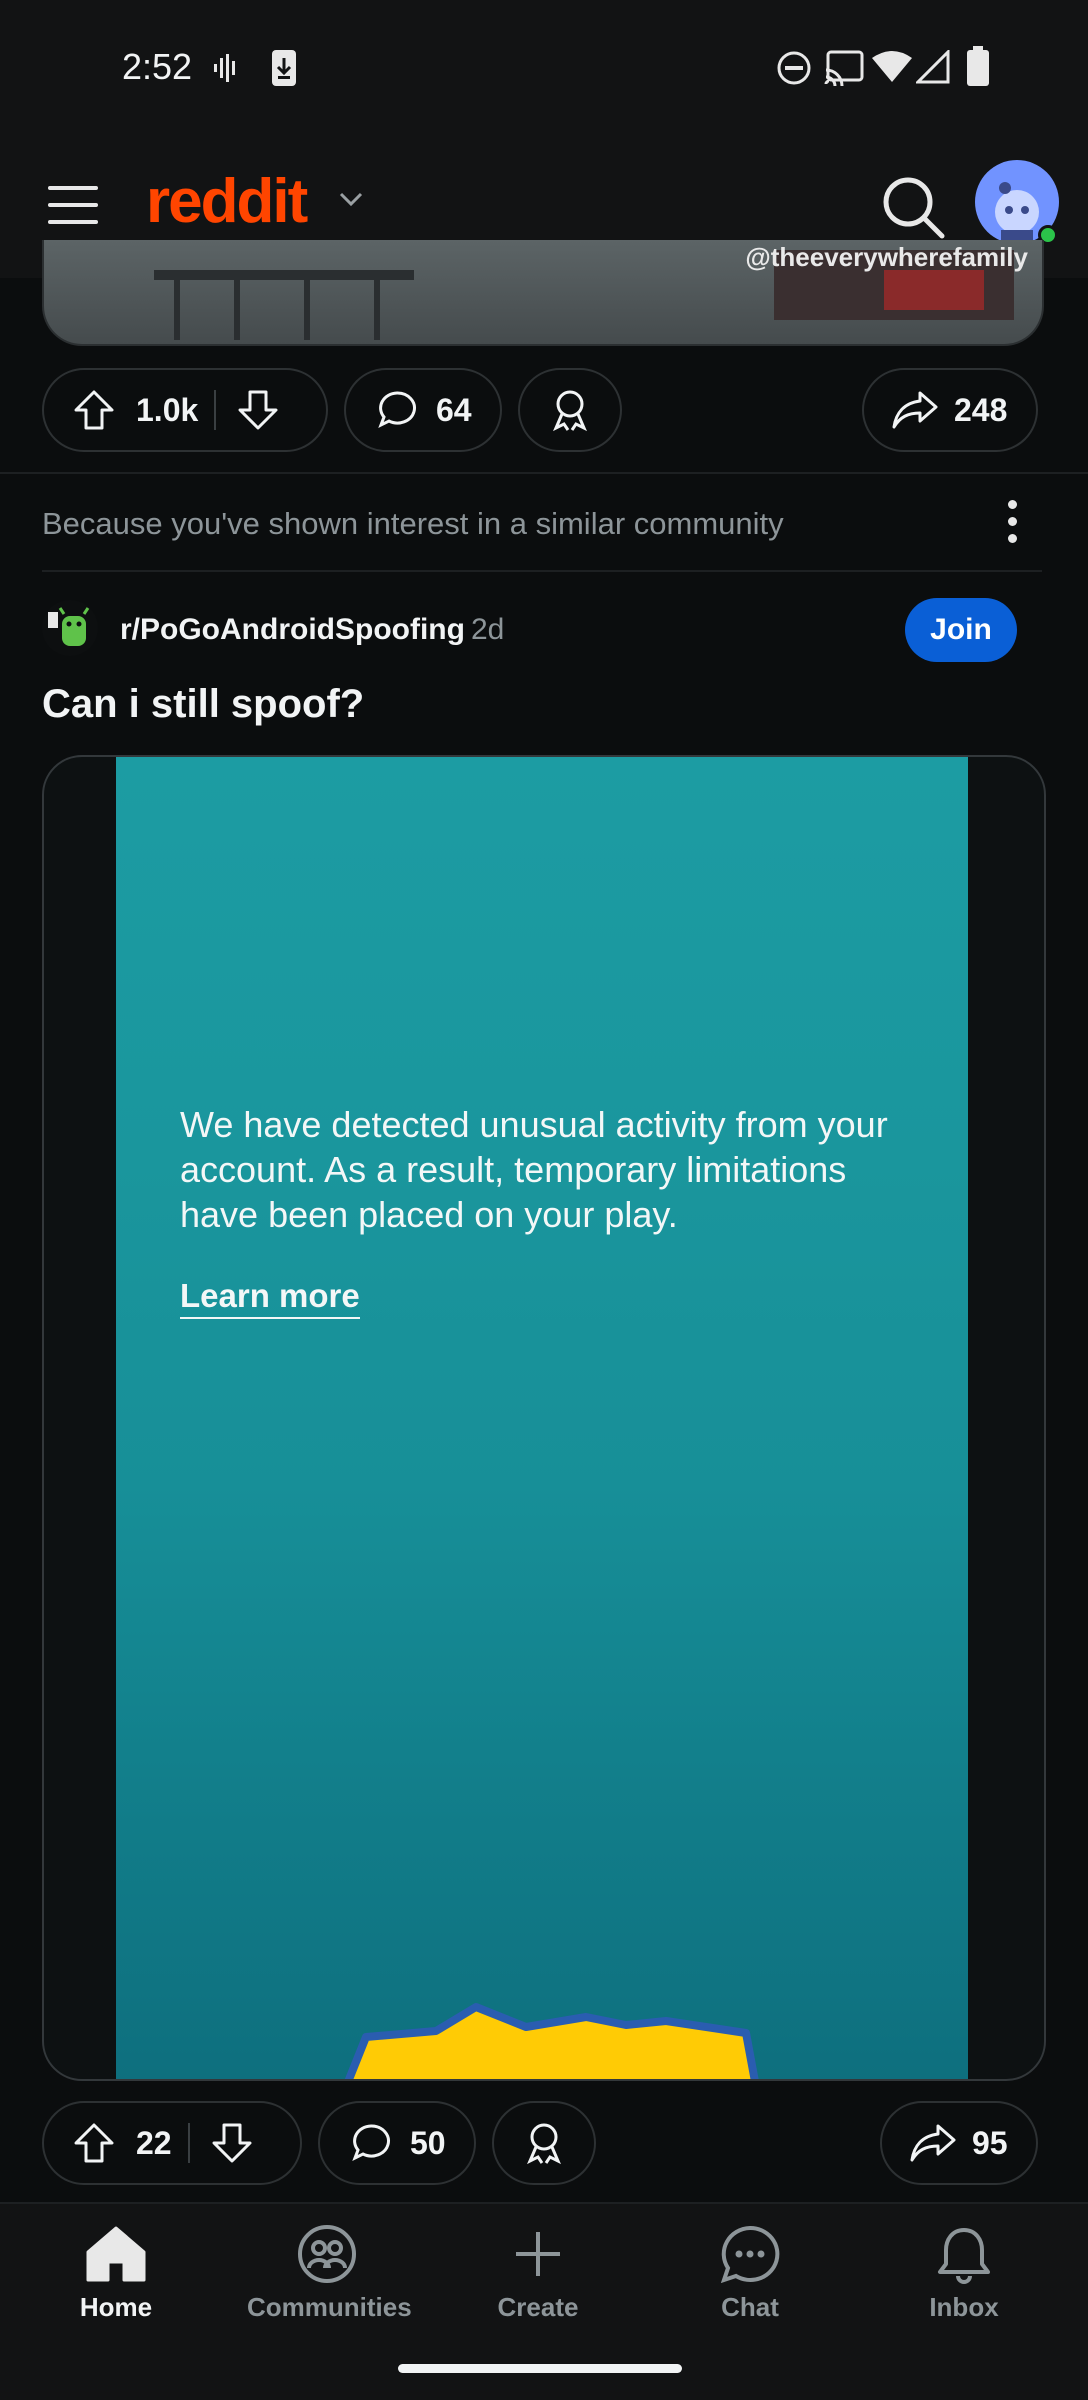  I want to click on reddit-logo: reddit, so click(227, 201).